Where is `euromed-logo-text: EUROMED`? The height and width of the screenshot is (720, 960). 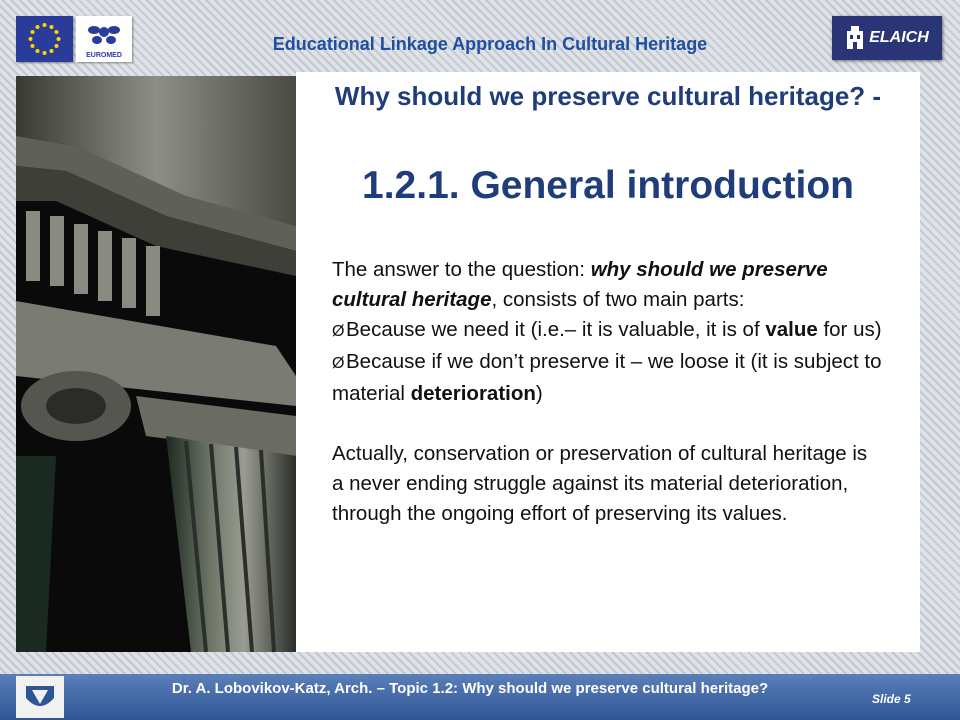
euromed-logo-text: EUROMED is located at coordinates (104, 55).